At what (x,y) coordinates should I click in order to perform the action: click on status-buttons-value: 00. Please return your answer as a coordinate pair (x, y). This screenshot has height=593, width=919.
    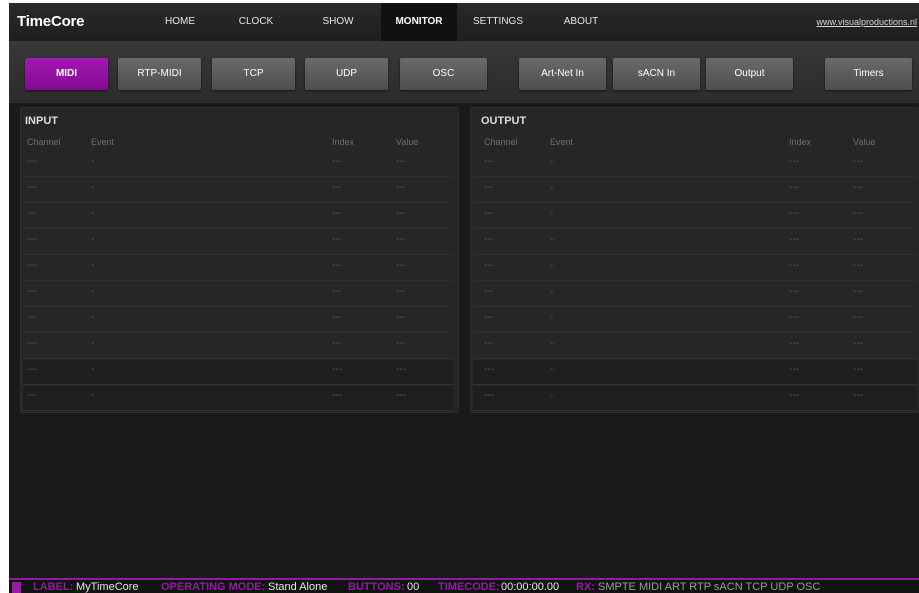
    Looking at the image, I should click on (413, 587).